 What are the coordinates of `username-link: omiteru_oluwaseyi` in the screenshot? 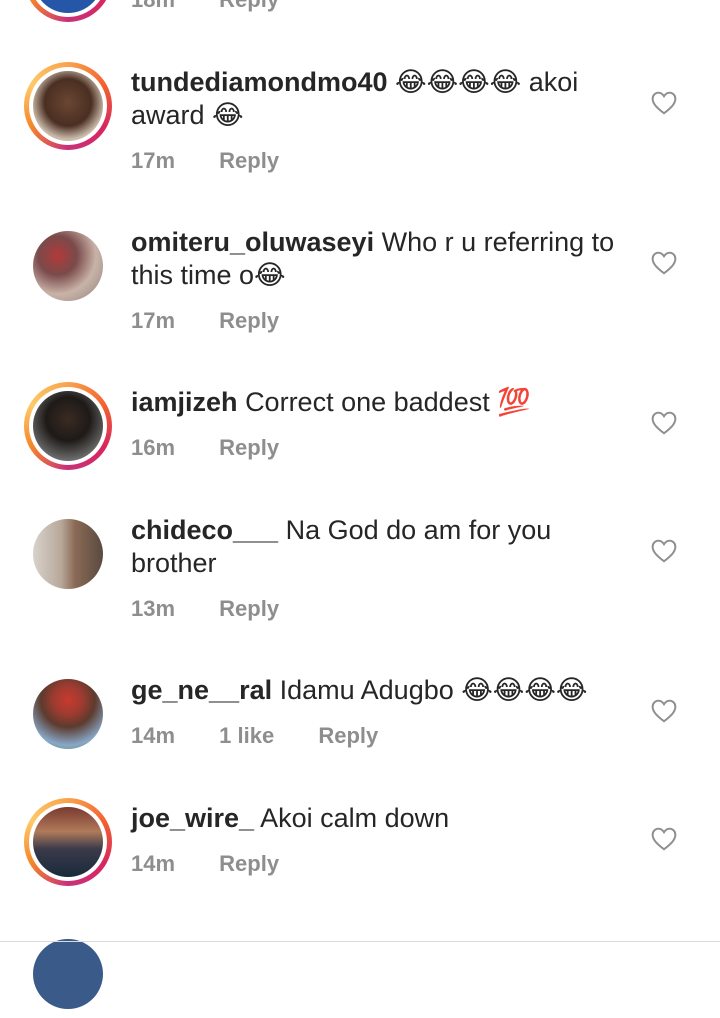 It's located at (252, 242).